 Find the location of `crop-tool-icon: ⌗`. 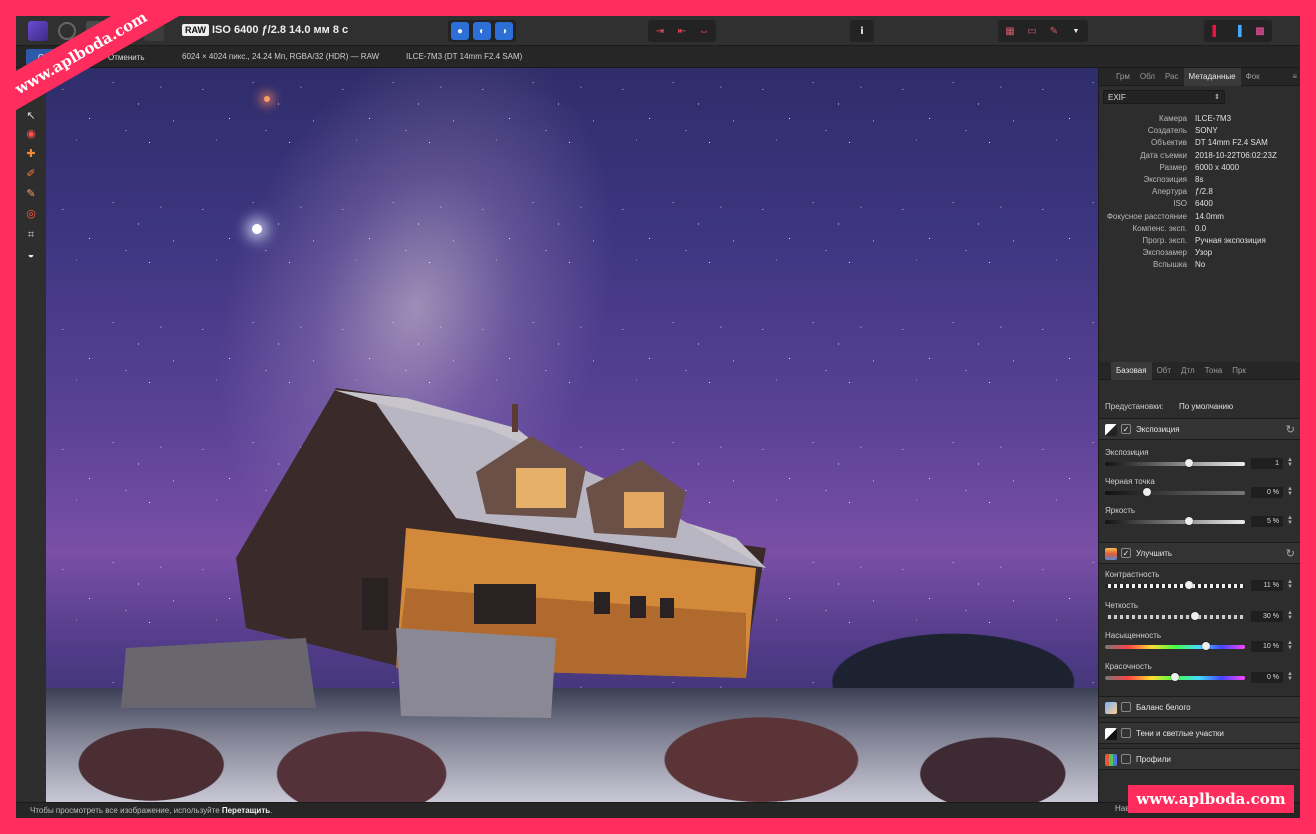

crop-tool-icon: ⌗ is located at coordinates (31, 235).